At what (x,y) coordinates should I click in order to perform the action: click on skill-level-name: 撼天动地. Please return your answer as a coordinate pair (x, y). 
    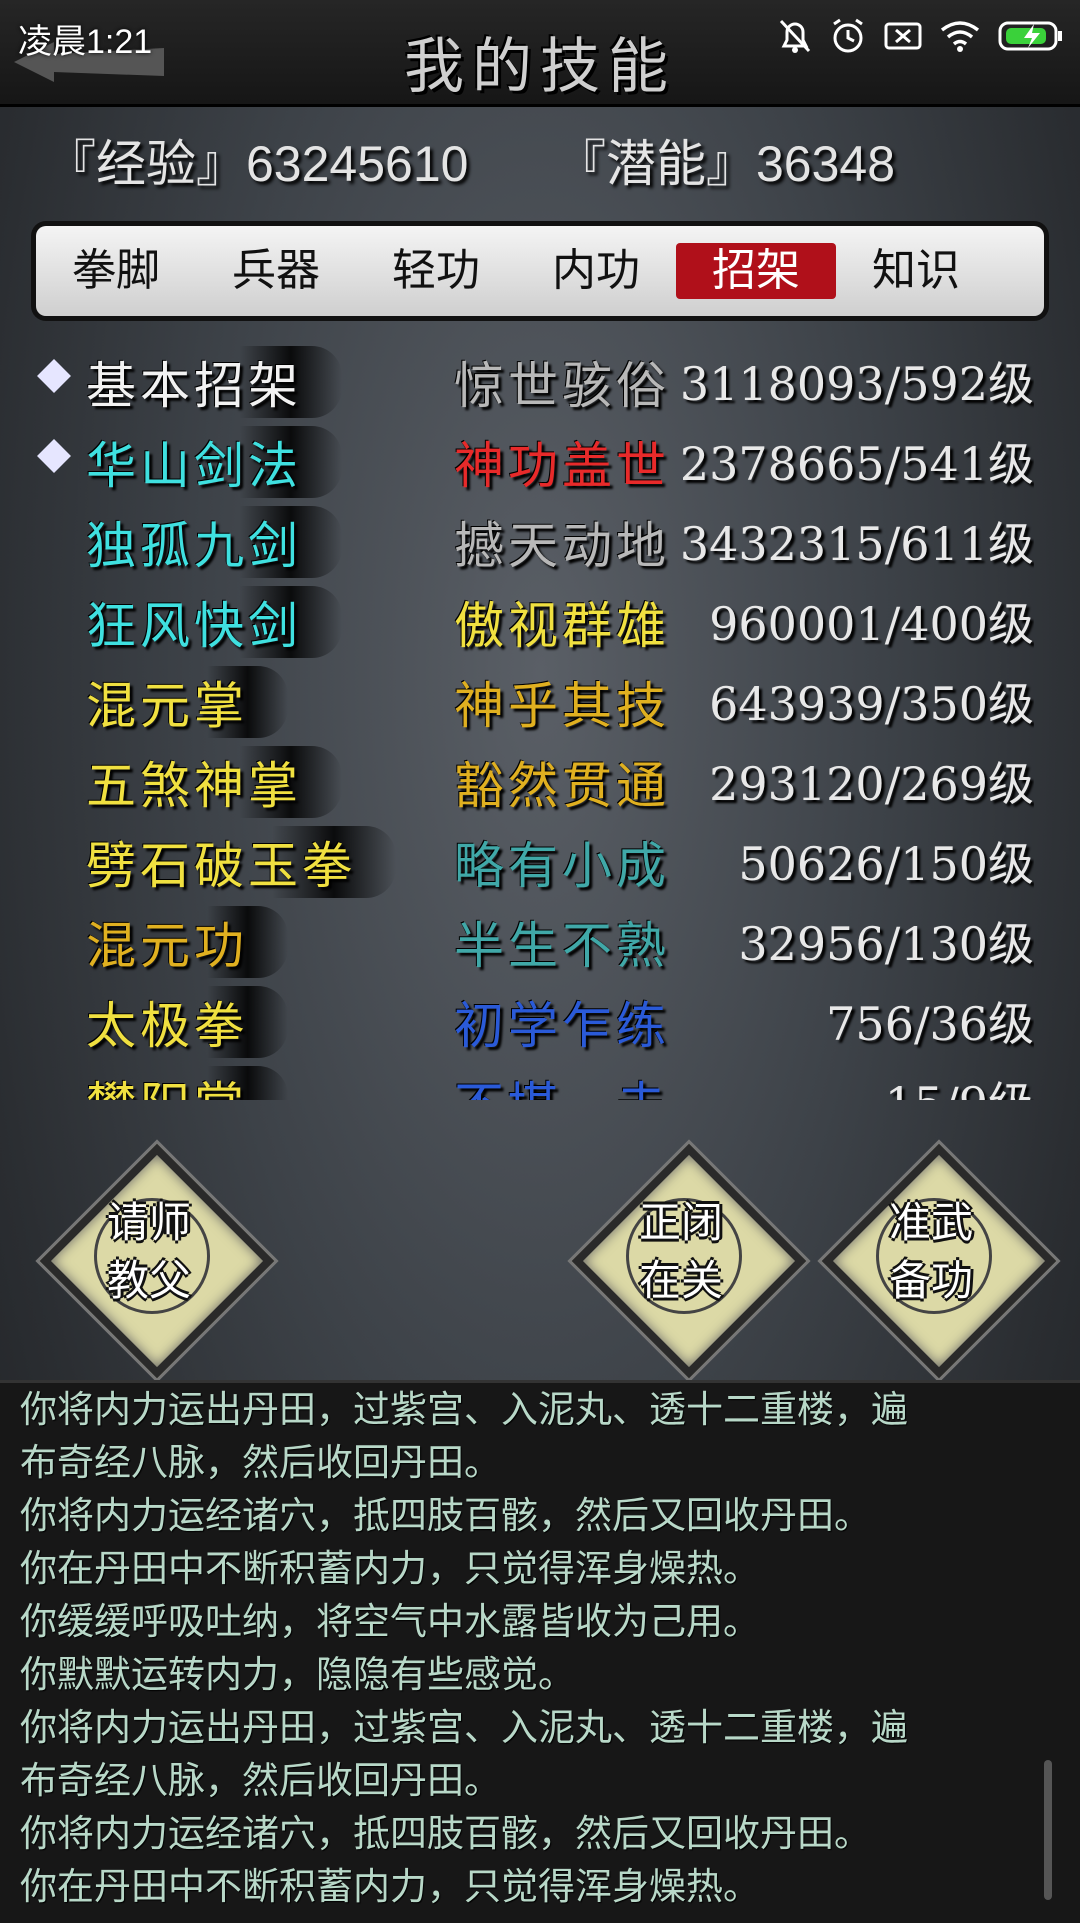
    Looking at the image, I should click on (562, 546).